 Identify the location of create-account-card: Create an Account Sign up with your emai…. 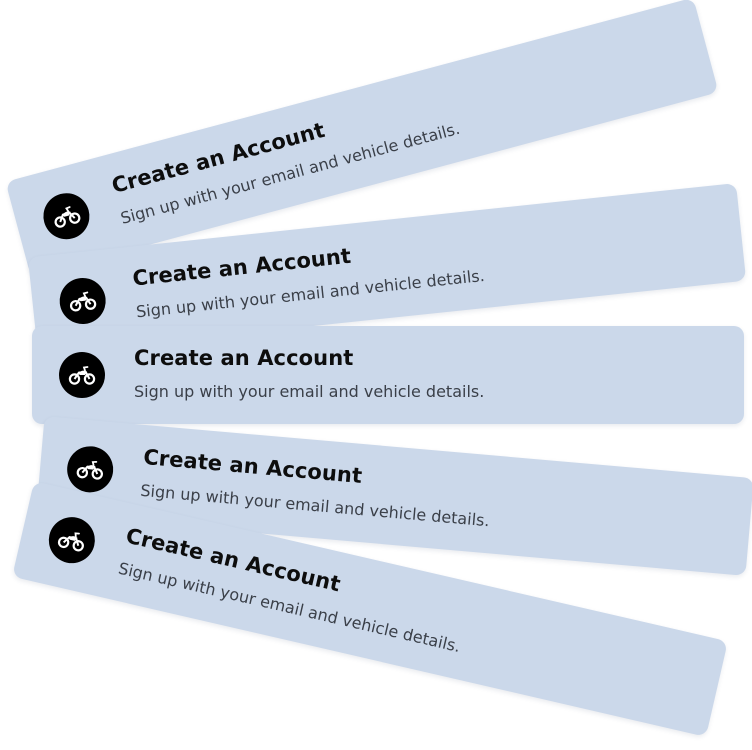
(388, 375).